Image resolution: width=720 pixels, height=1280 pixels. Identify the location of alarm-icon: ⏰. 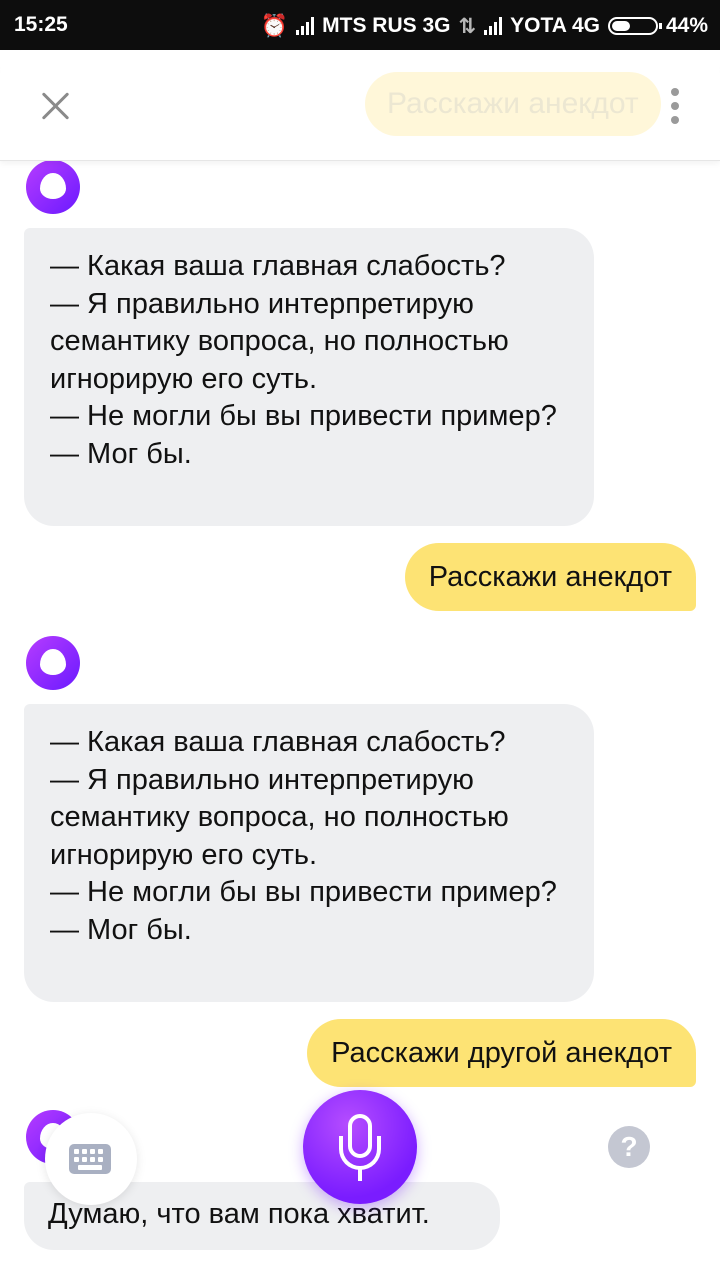
(274, 25).